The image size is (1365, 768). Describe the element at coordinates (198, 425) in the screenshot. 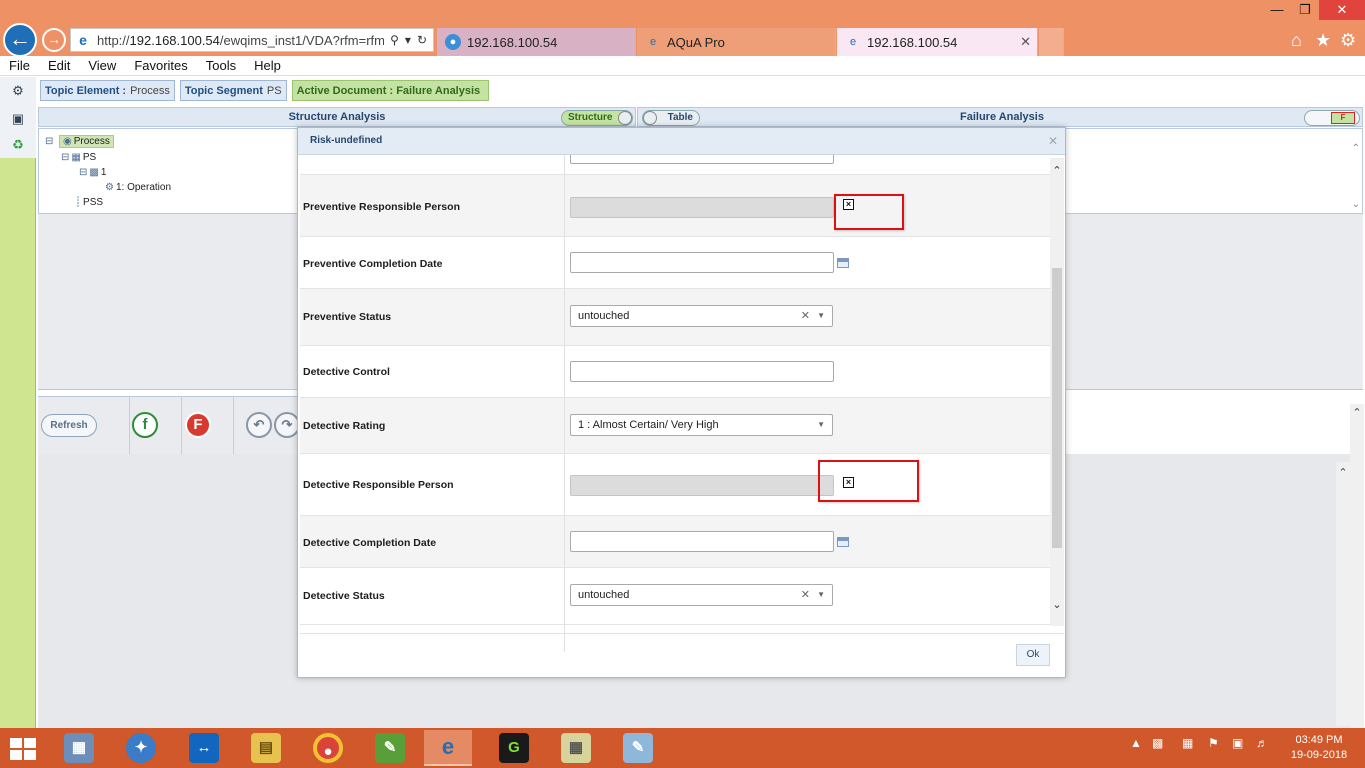

I see `add-failure-red-button: F` at that location.